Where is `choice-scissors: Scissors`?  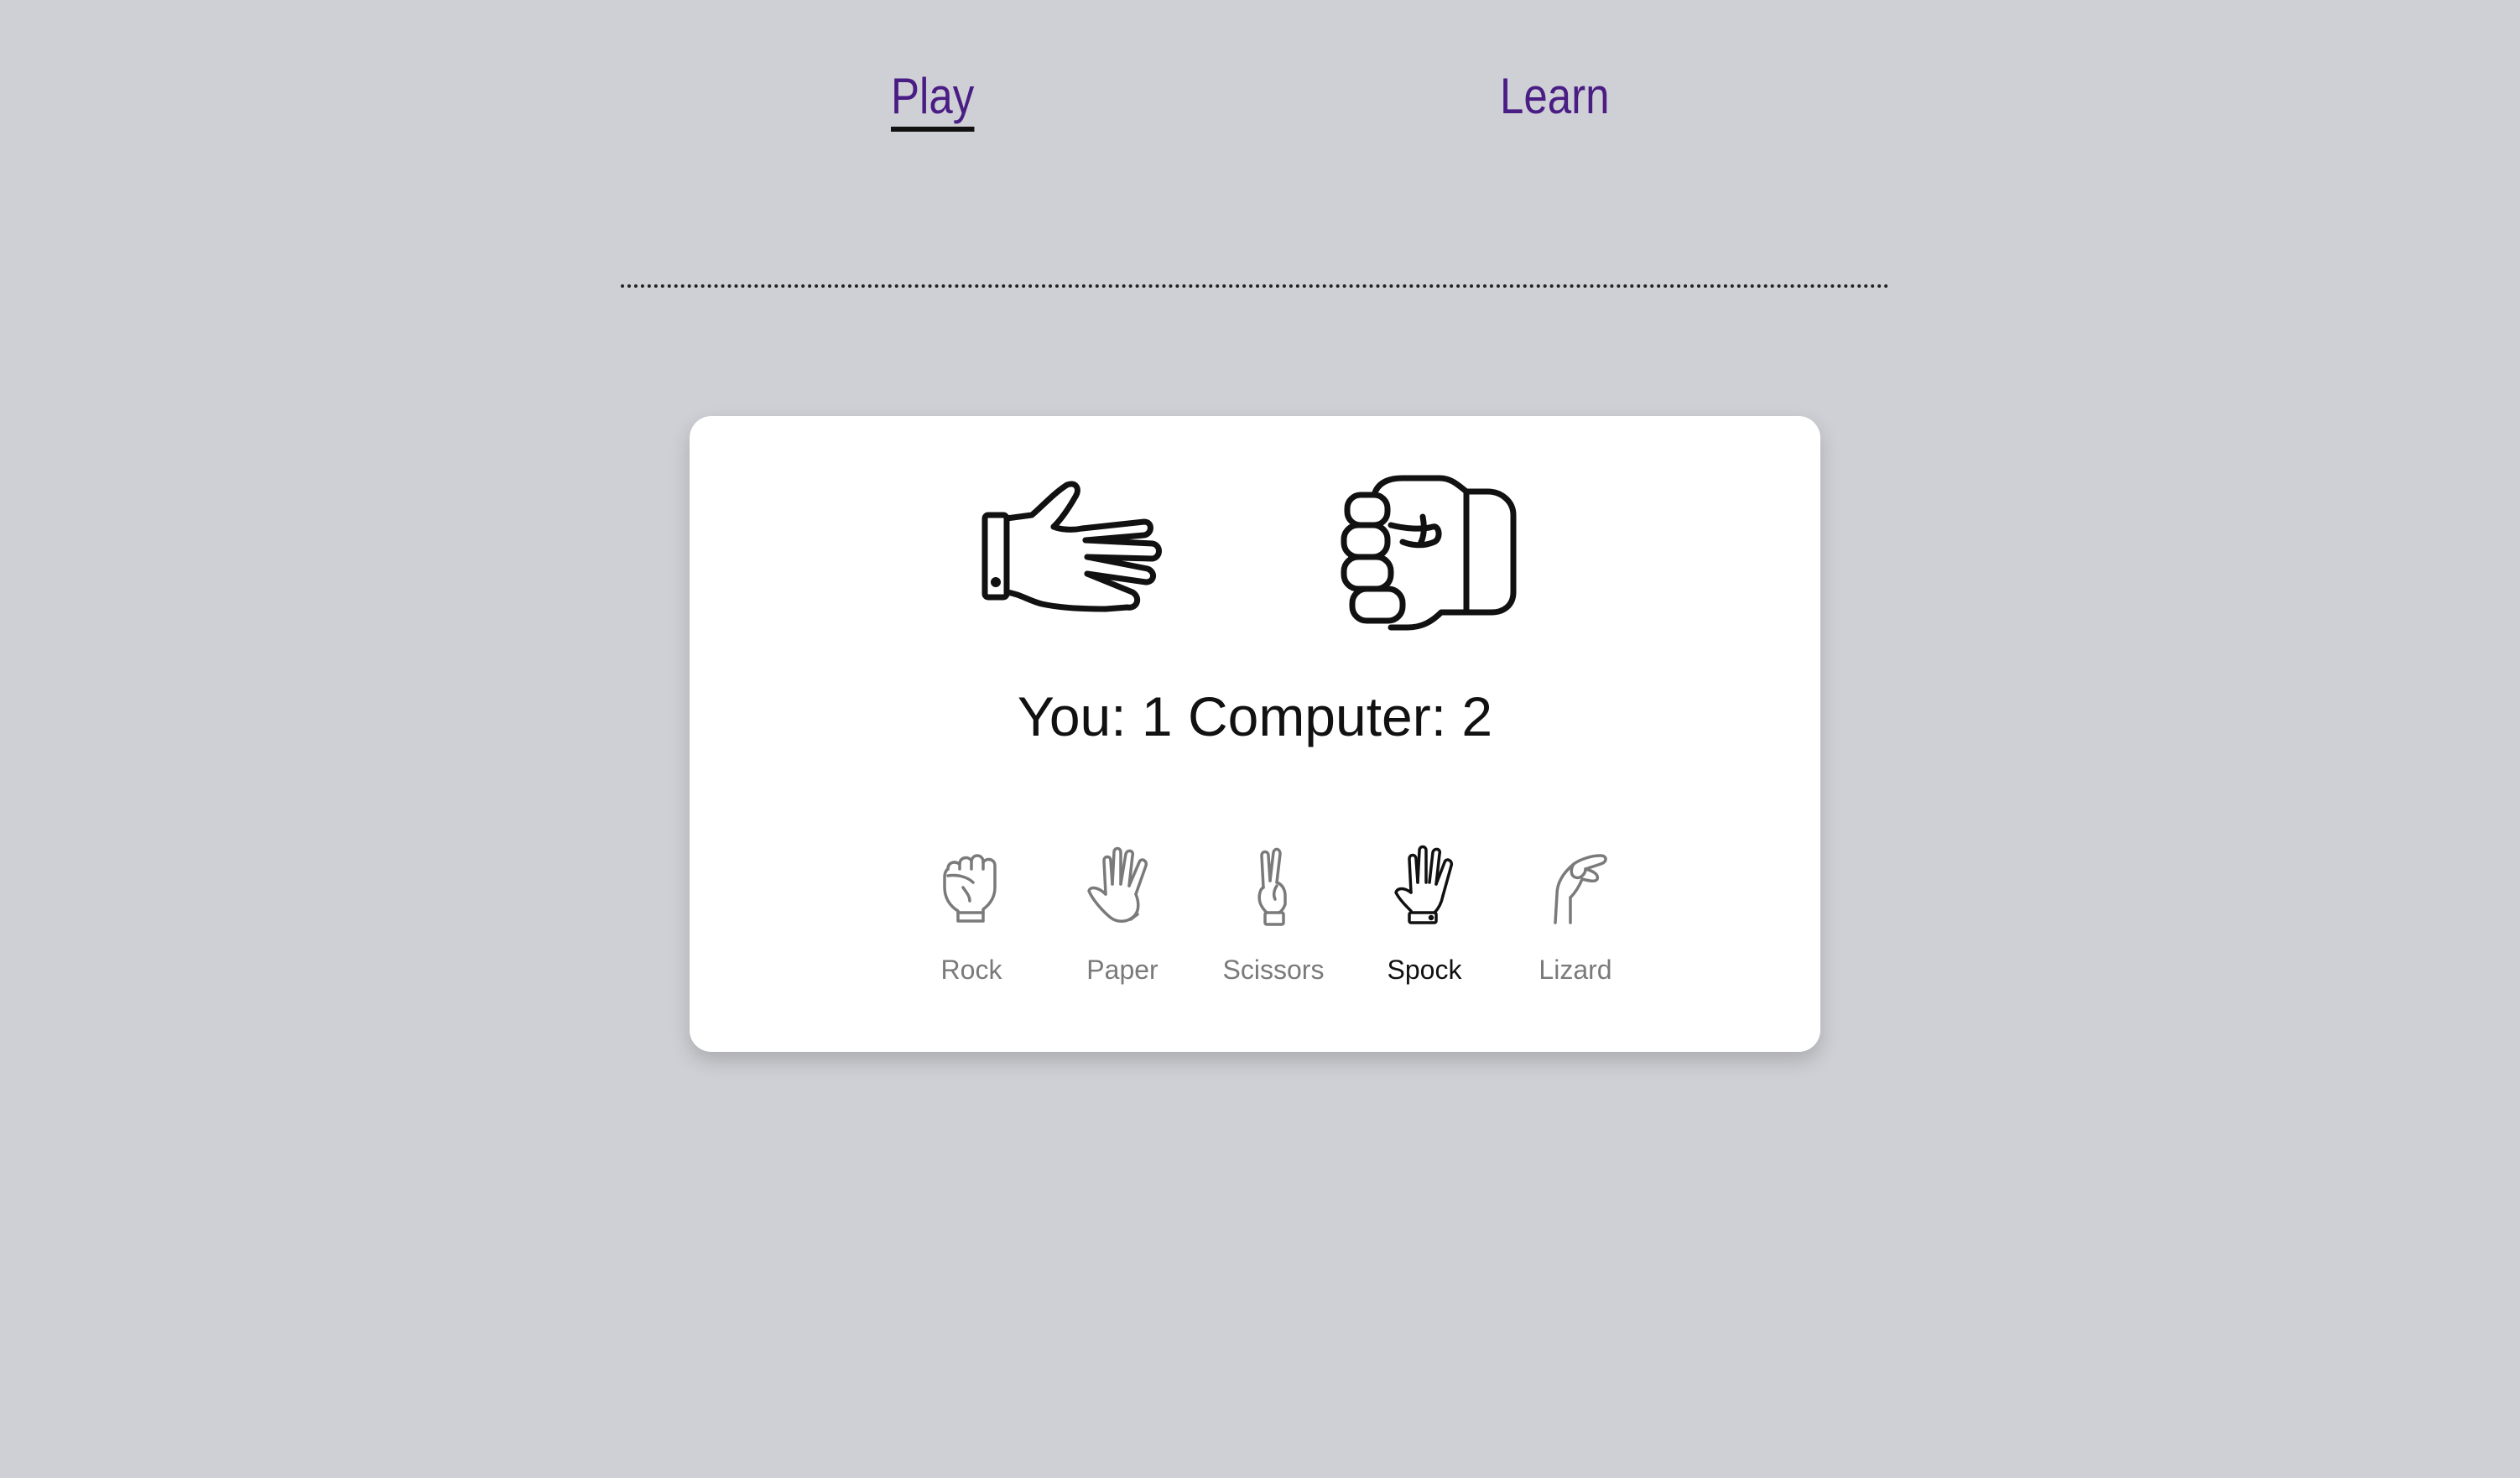 choice-scissors: Scissors is located at coordinates (1273, 928).